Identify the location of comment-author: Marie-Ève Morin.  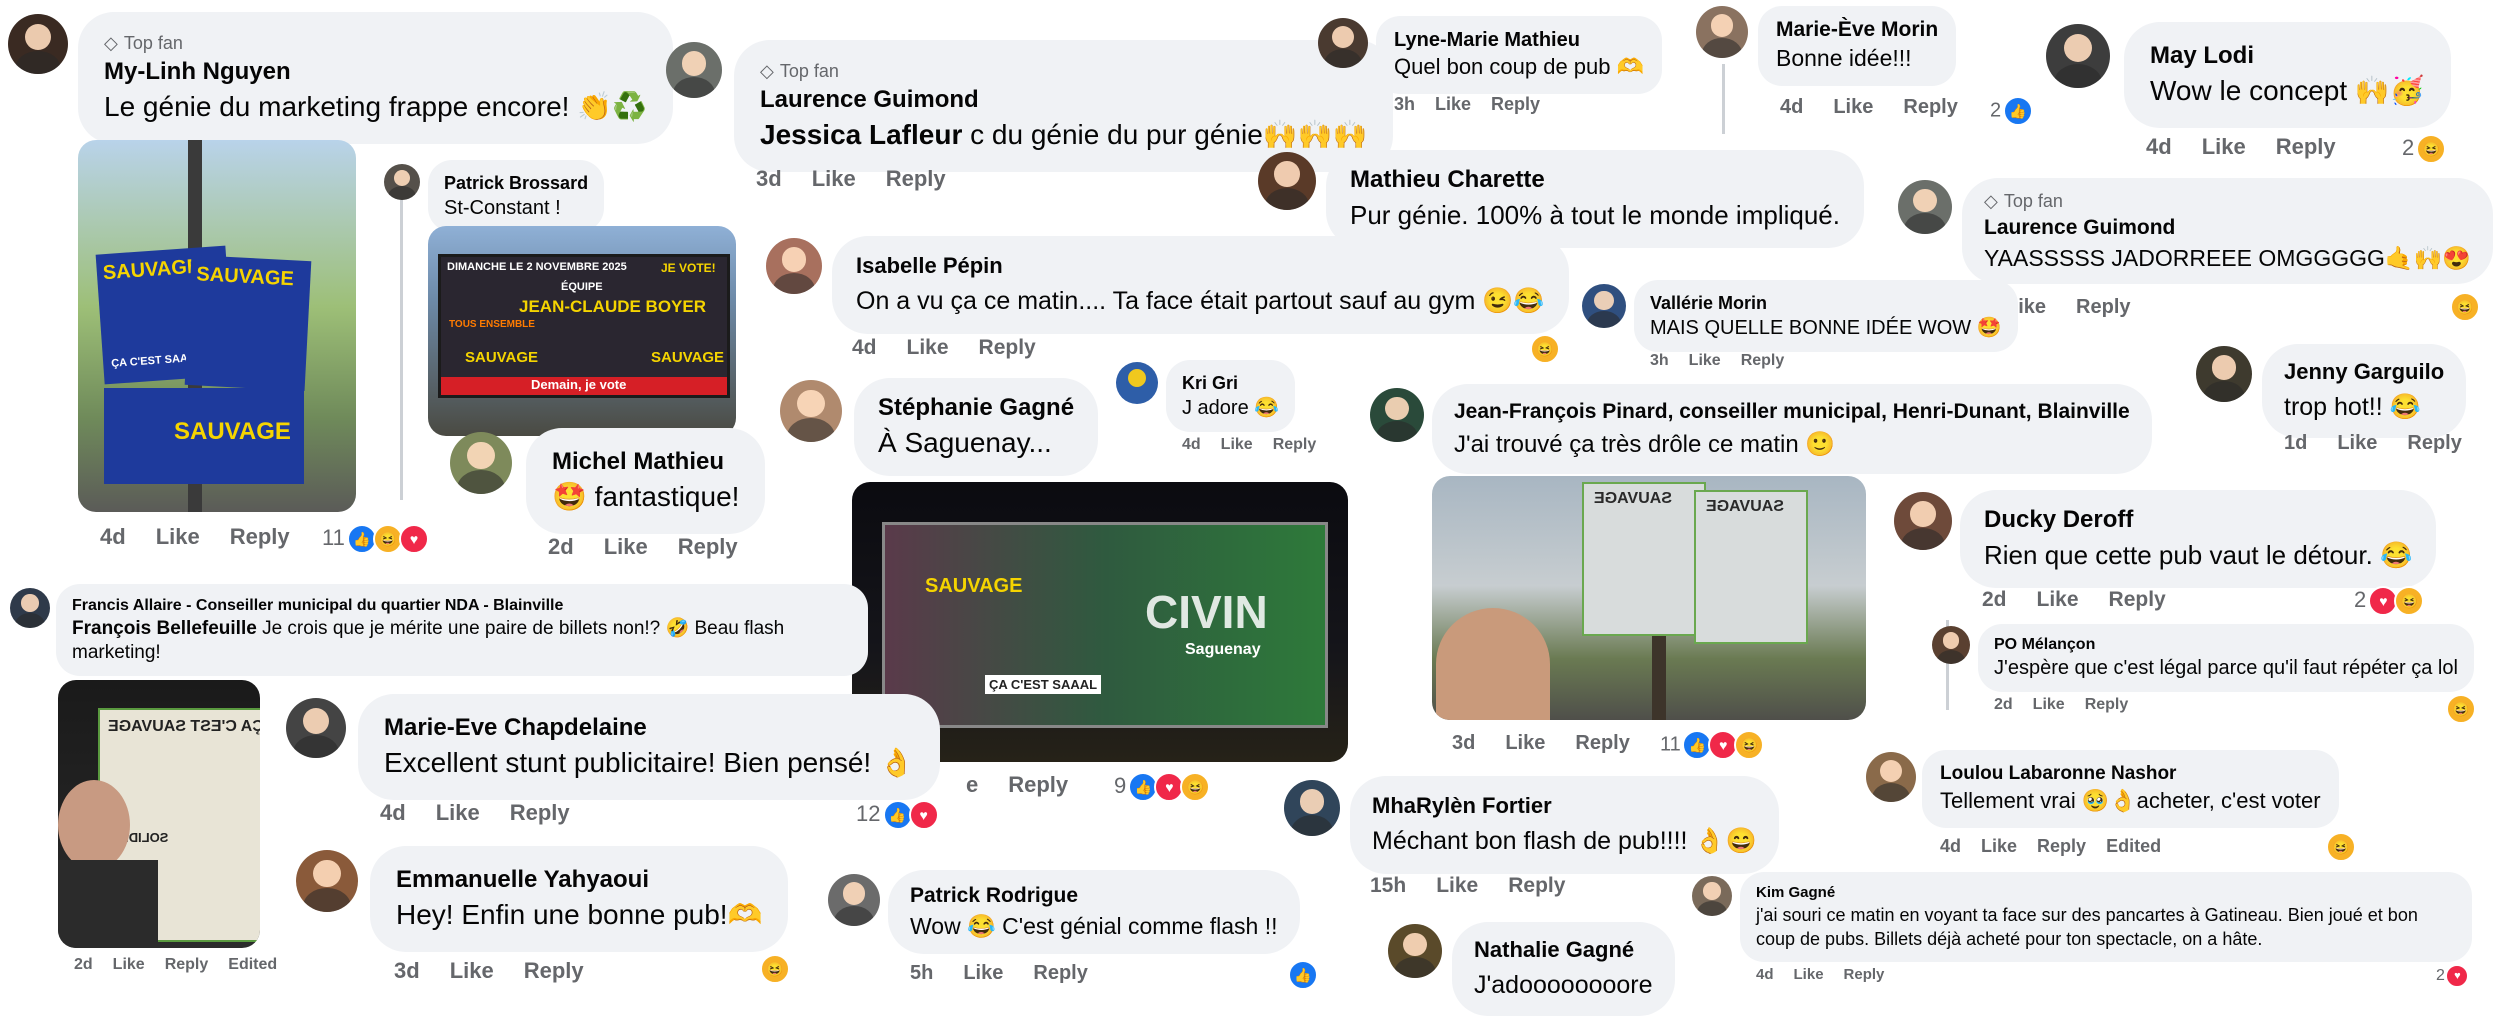
(1857, 30).